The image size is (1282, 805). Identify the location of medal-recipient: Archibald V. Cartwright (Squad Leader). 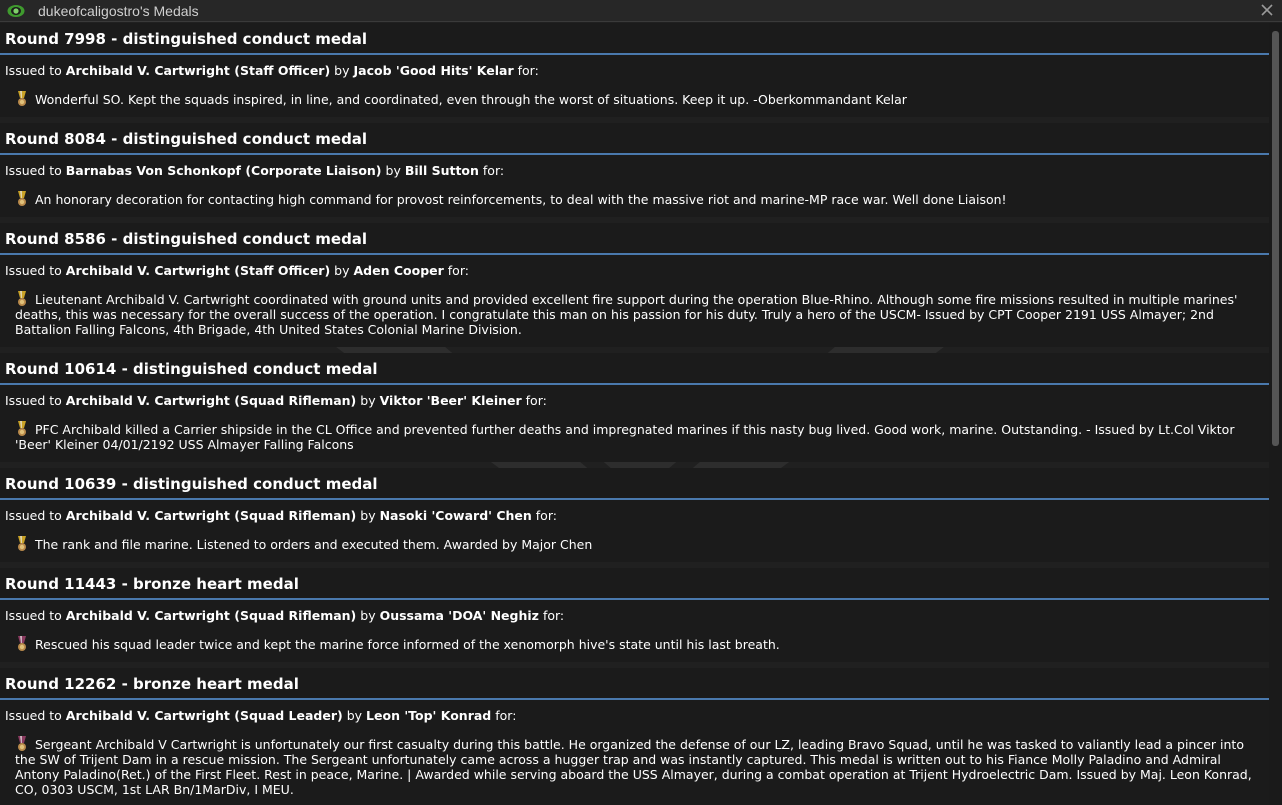
(204, 715).